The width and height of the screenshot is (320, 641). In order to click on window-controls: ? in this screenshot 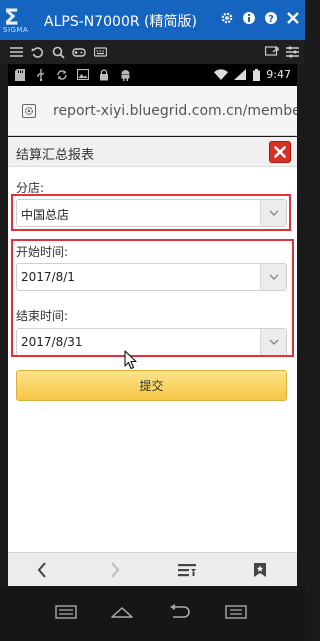, I will do `click(260, 18)`.